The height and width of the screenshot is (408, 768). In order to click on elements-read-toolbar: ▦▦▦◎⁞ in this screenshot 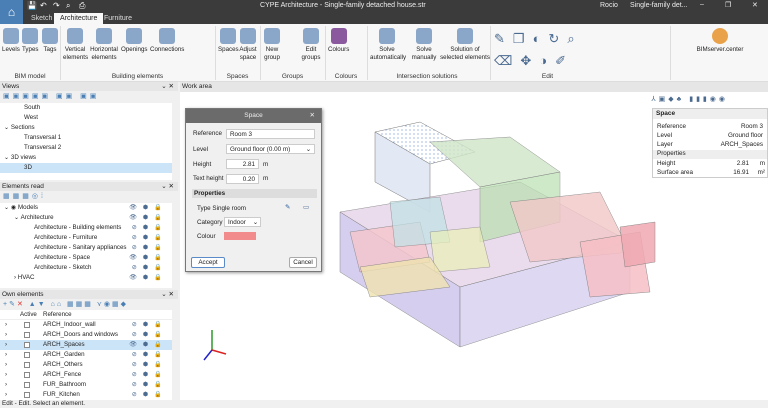, I will do `click(89, 197)`.